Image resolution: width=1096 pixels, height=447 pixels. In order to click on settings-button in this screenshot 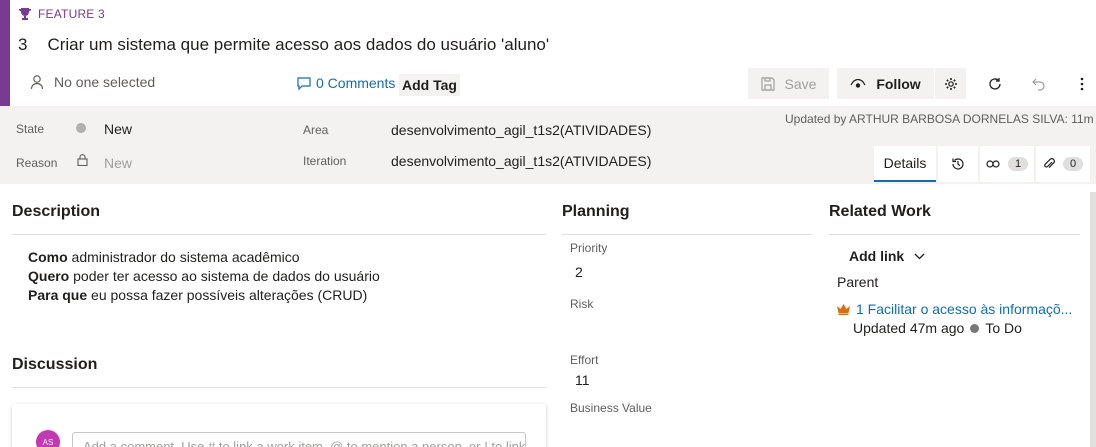, I will do `click(950, 83)`.